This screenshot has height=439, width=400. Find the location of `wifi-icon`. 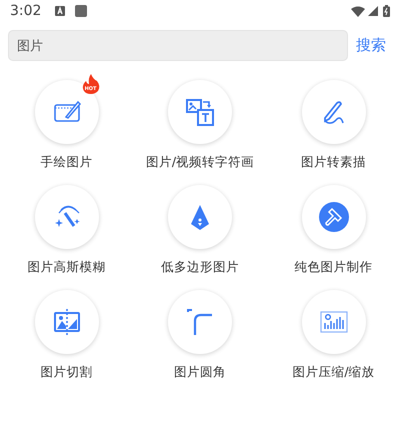

wifi-icon is located at coordinates (358, 11).